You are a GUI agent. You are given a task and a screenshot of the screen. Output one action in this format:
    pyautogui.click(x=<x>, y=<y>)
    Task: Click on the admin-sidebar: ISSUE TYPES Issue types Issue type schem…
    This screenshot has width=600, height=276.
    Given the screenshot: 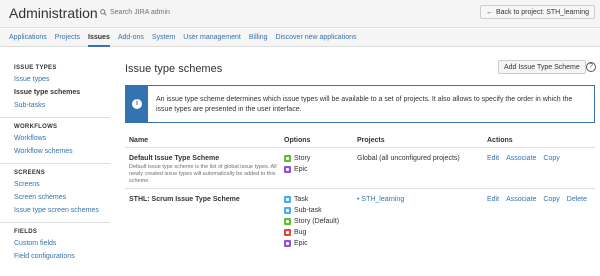 What is the action you would take?
    pyautogui.click(x=55, y=163)
    